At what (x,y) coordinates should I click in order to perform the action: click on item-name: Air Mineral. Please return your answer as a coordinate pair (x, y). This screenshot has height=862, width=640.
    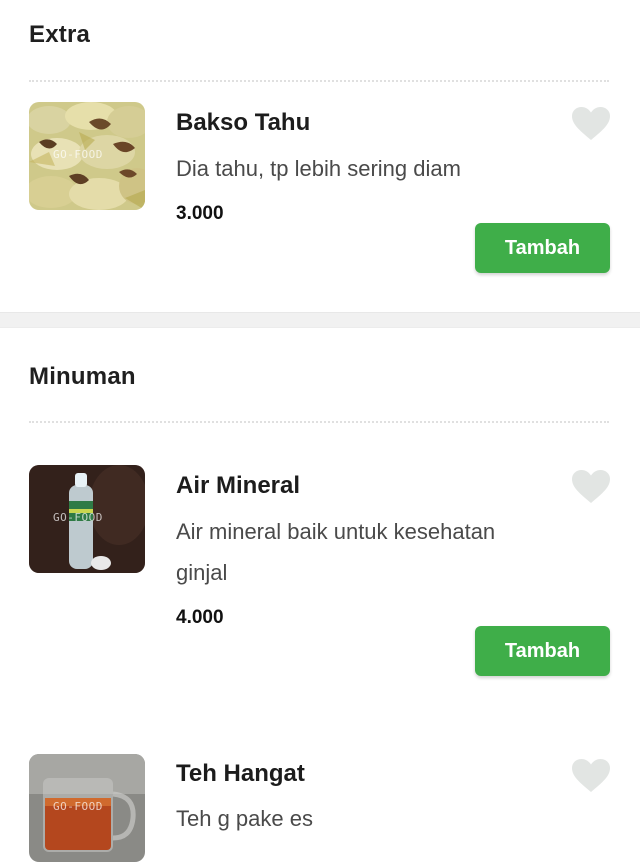
    Looking at the image, I should click on (238, 485).